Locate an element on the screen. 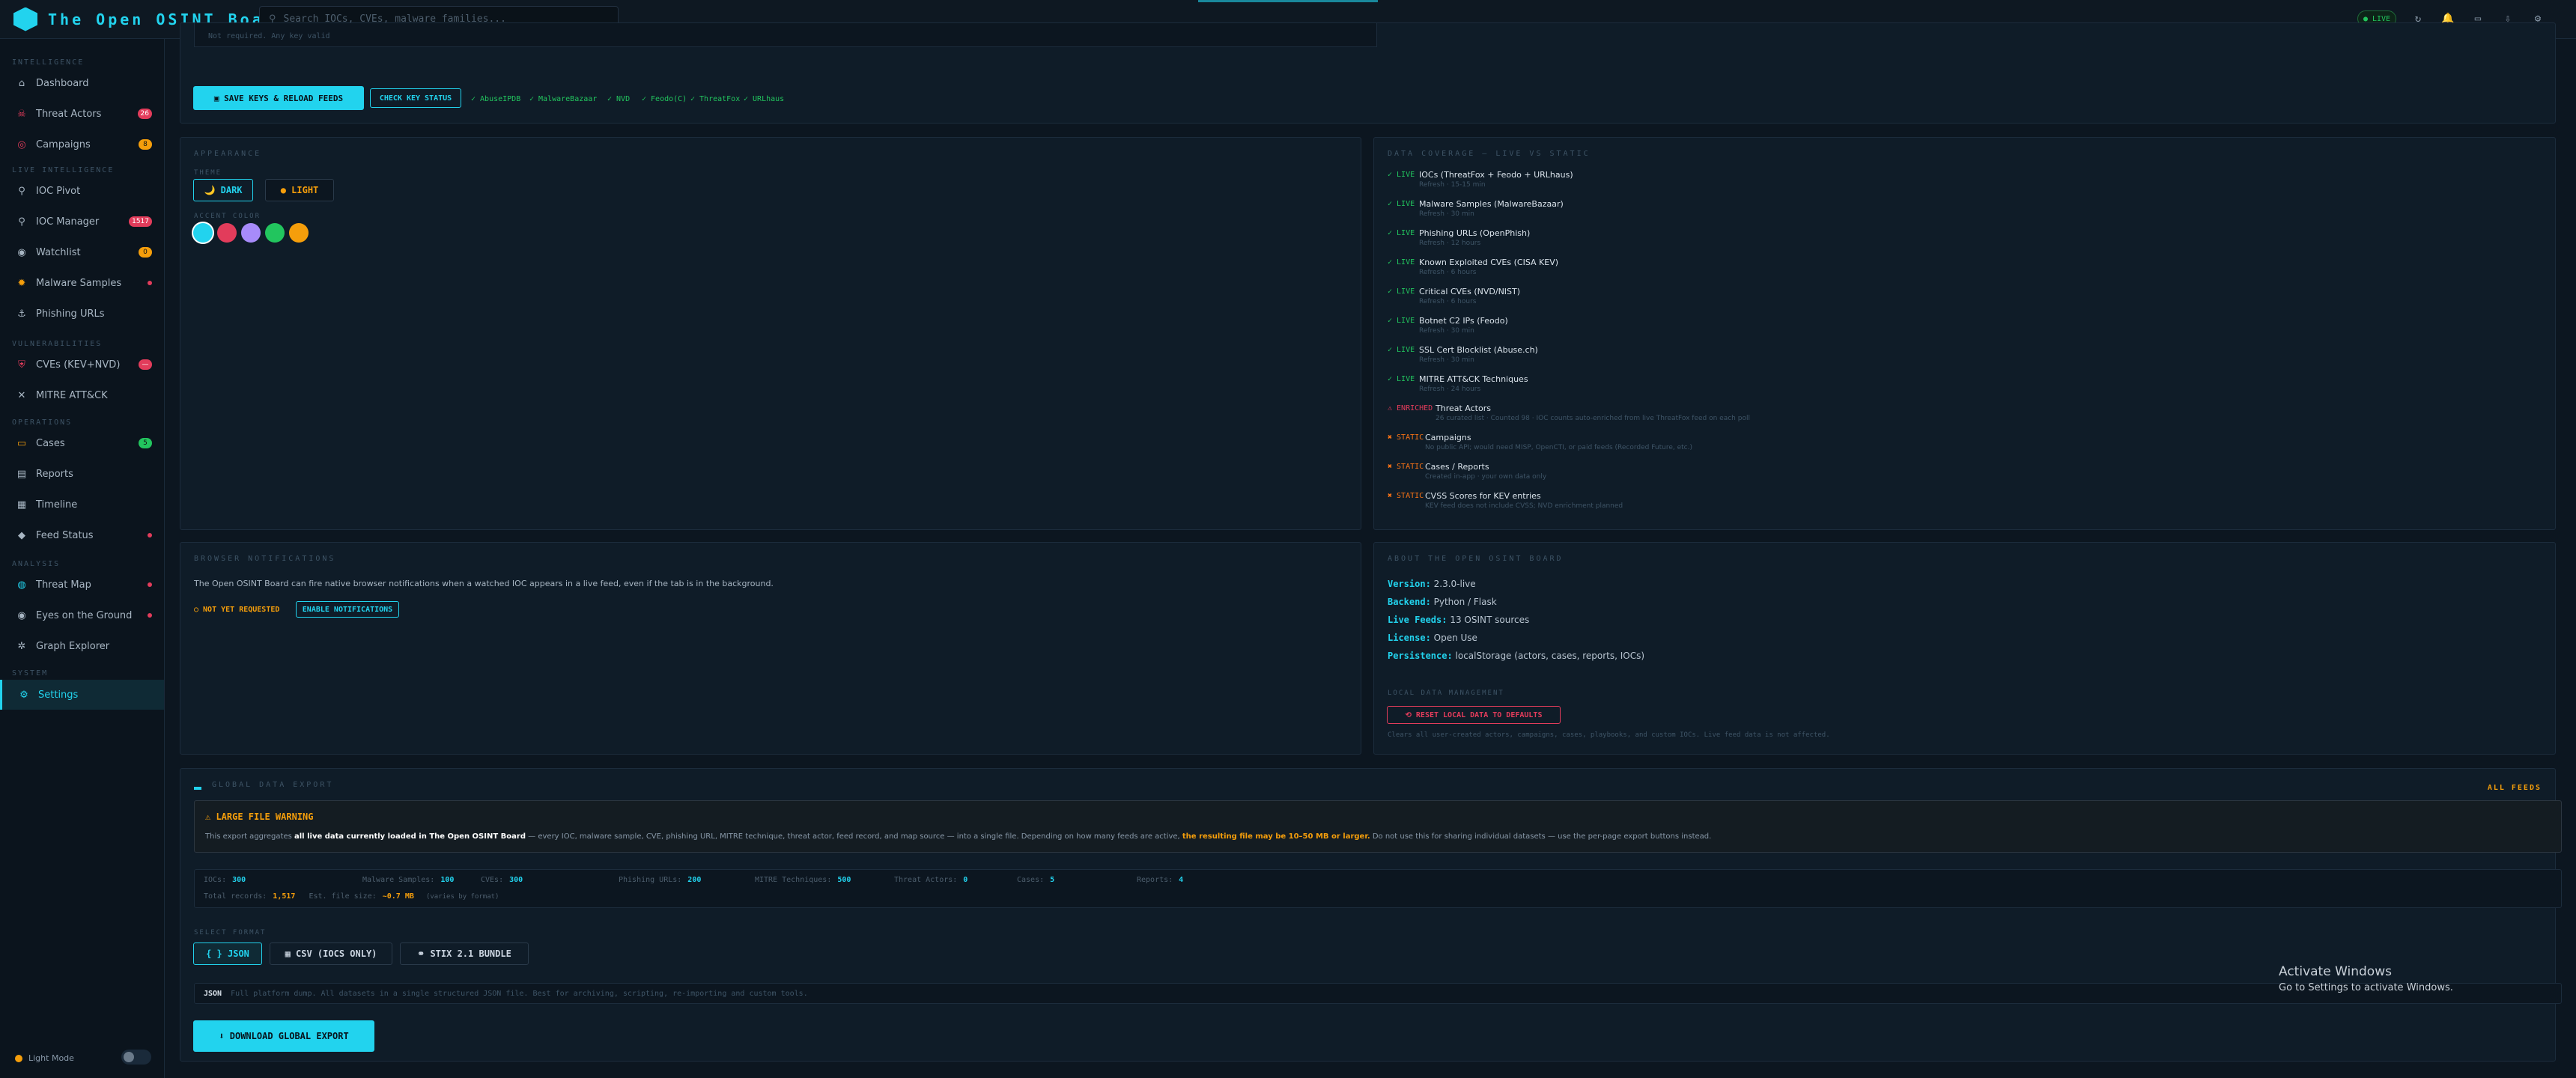 The height and width of the screenshot is (1078, 2576). appearance-title: APPEARANCE is located at coordinates (228, 154).